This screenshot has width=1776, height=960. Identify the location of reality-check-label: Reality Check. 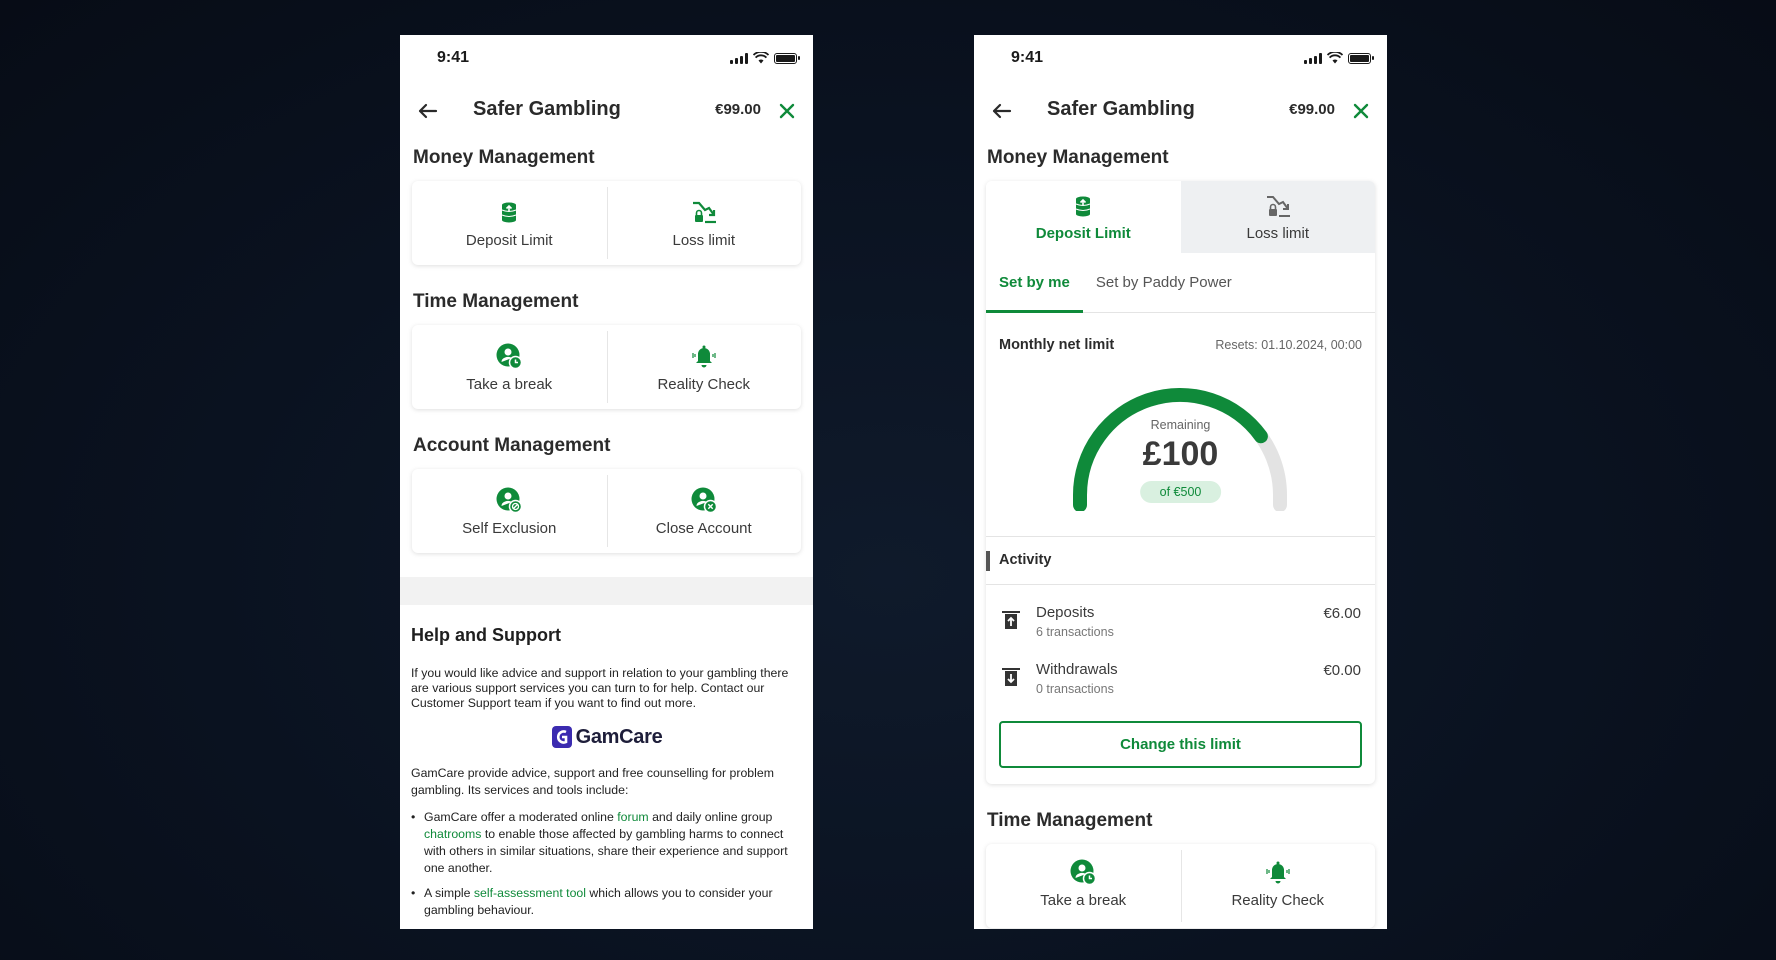
(1278, 900).